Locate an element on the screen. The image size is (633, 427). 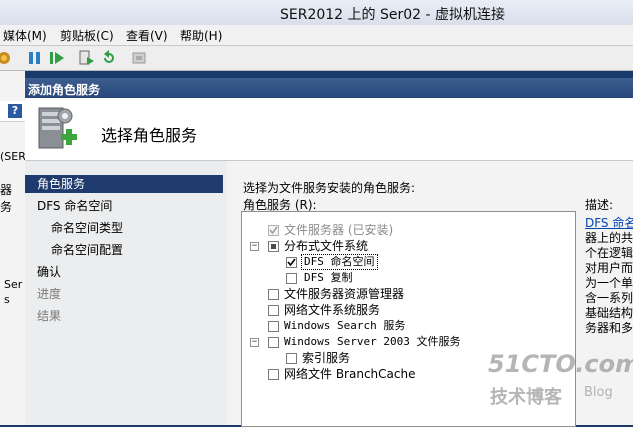
checkbox-dfs-namespaces is located at coordinates (291, 262).